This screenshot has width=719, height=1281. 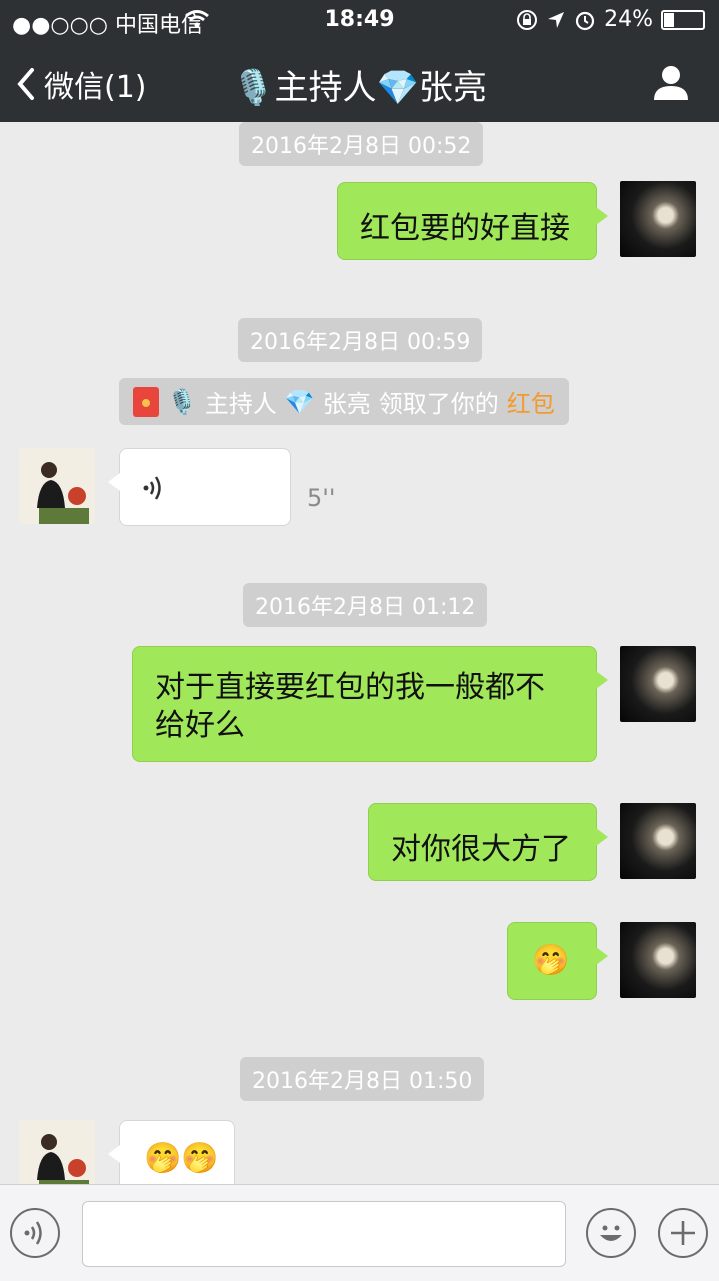 I want to click on message-bubble-sent: 对你很大方了, so click(x=488, y=842).